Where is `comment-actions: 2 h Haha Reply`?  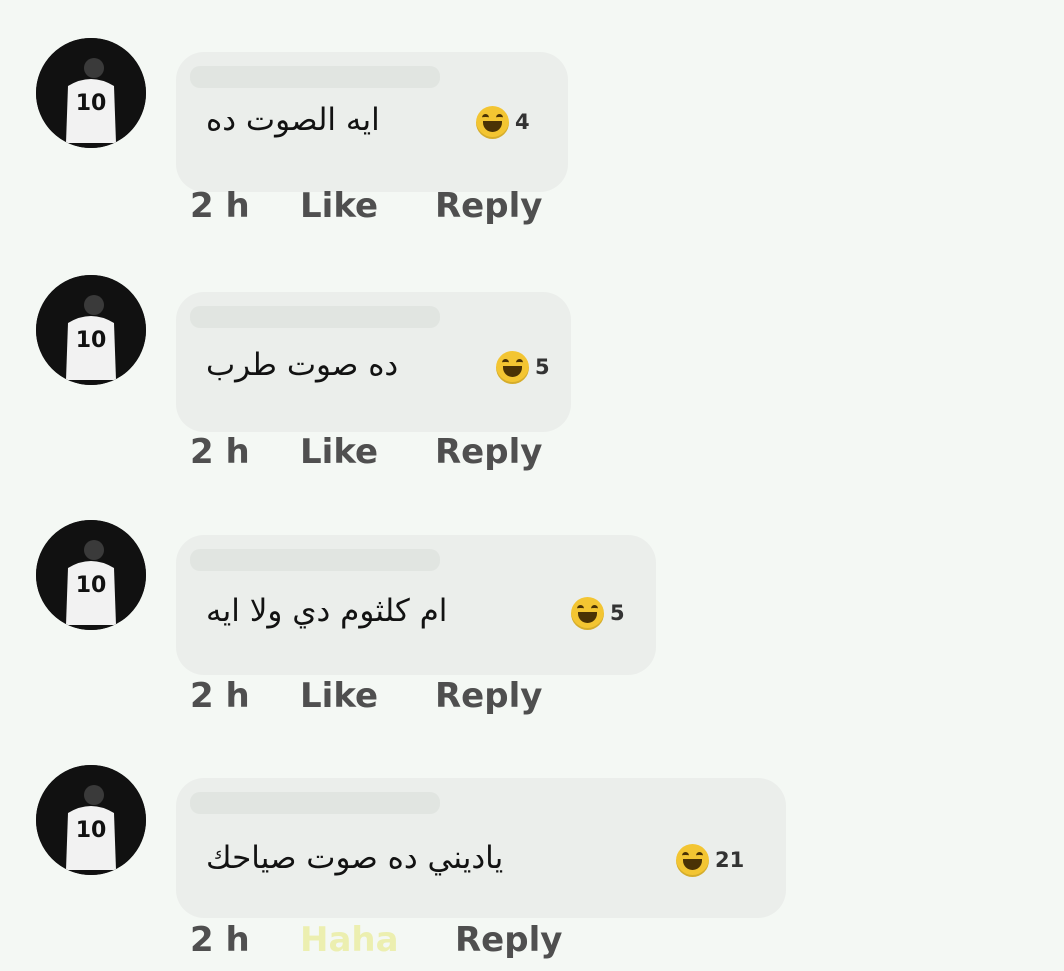 comment-actions: 2 h Haha Reply is located at coordinates (382, 940).